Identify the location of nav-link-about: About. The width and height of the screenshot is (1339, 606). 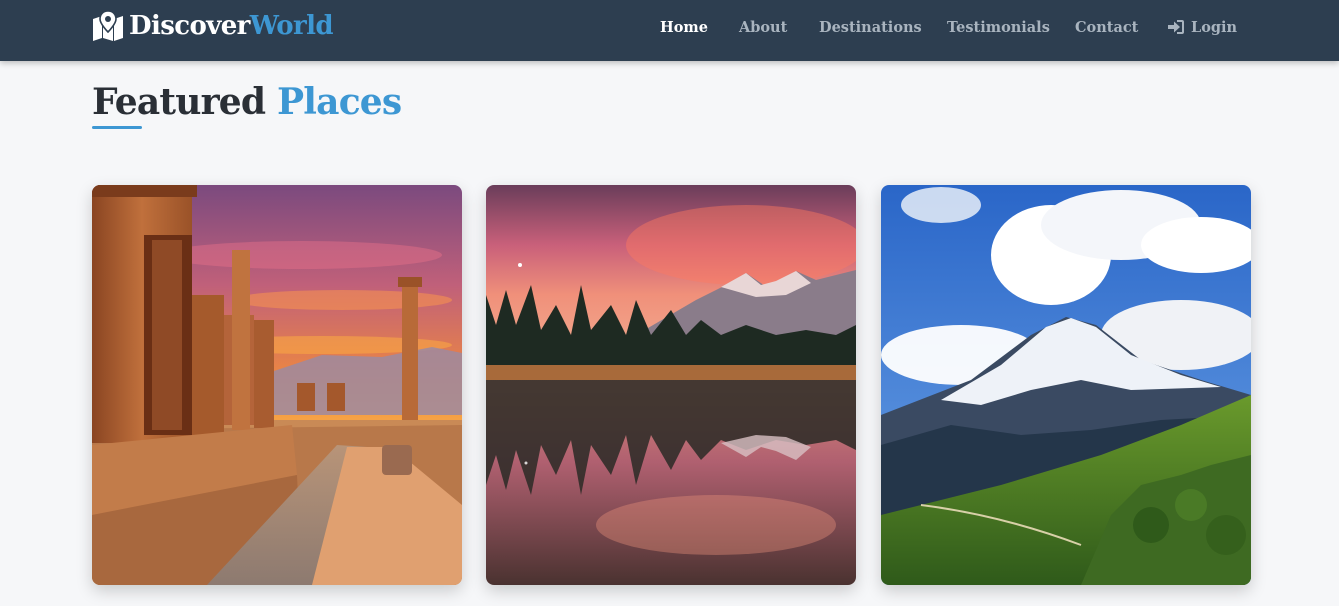
(763, 27).